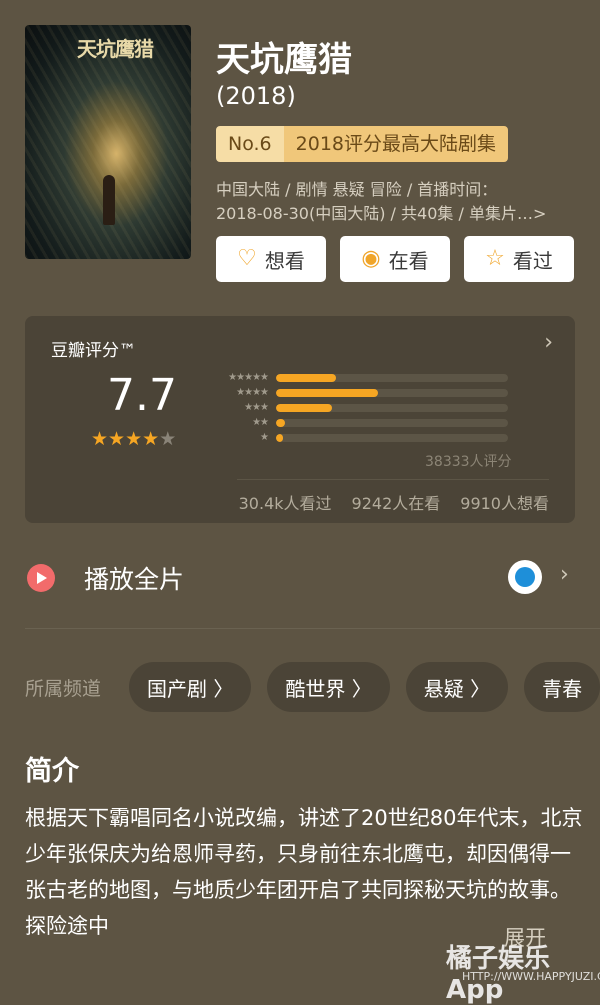 Image resolution: width=600 pixels, height=1005 pixels. I want to click on rating-count: 38333人评分, so click(468, 462).